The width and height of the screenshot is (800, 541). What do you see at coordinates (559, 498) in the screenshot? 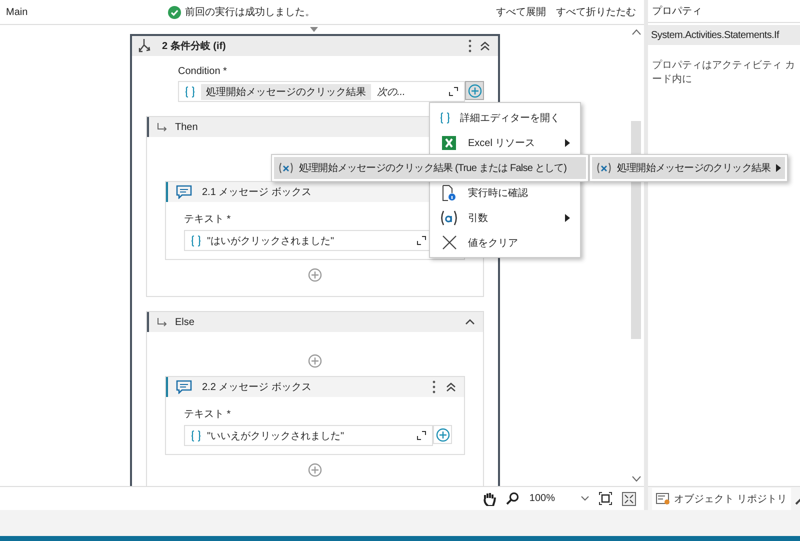
I see `zoom-dropdown: 100%` at bounding box center [559, 498].